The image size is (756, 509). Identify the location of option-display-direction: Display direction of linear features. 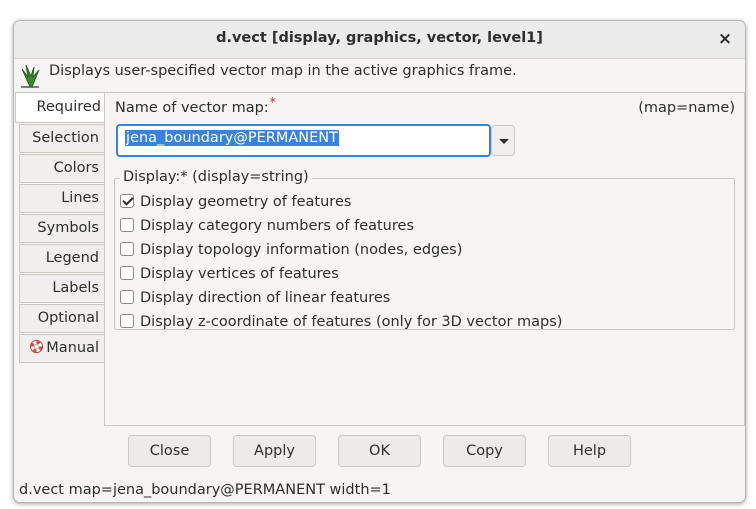
(255, 300).